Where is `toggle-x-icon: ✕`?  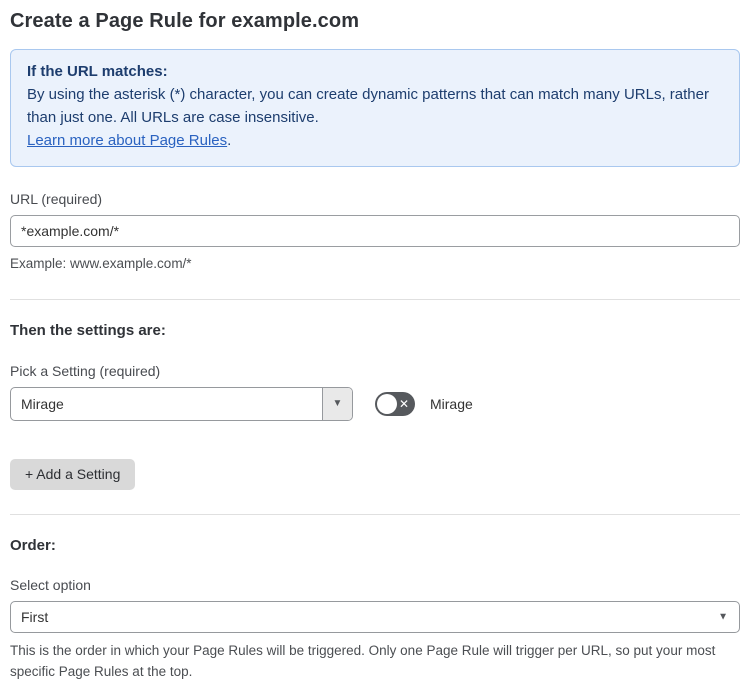 toggle-x-icon: ✕ is located at coordinates (403, 403).